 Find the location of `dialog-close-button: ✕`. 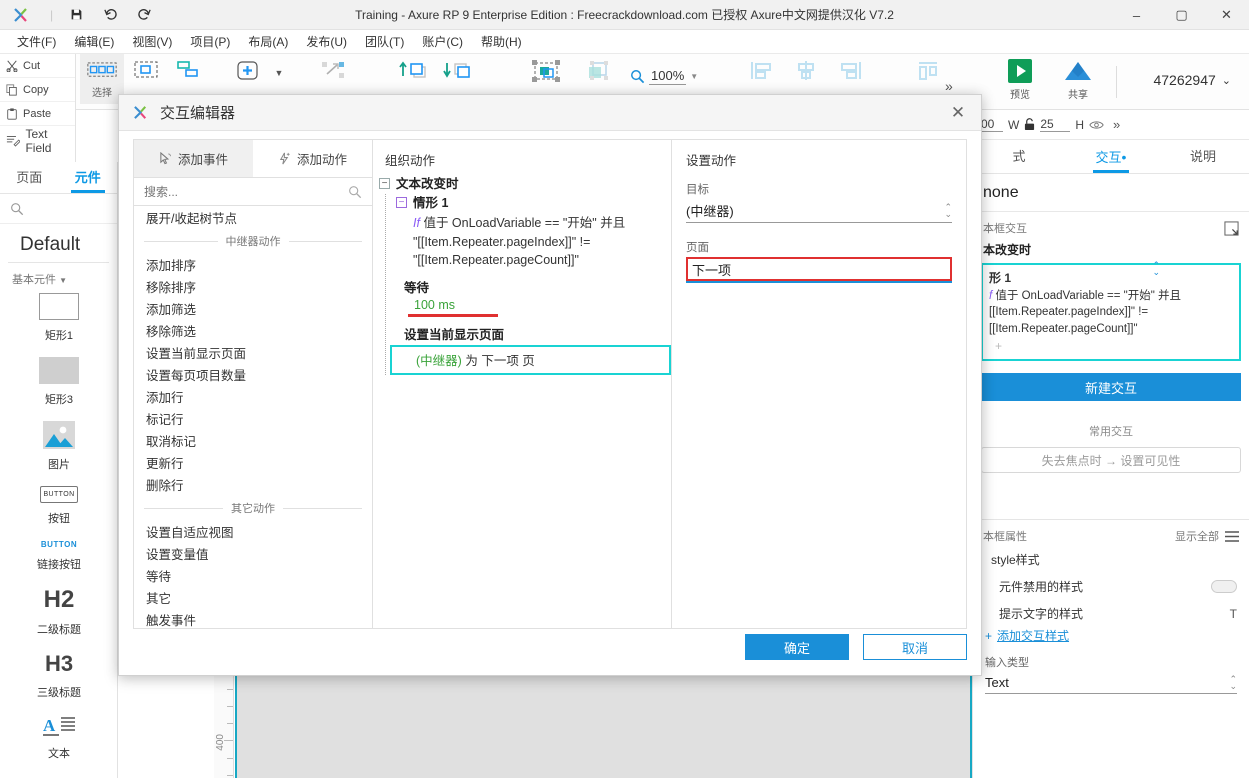

dialog-close-button: ✕ is located at coordinates (958, 113).